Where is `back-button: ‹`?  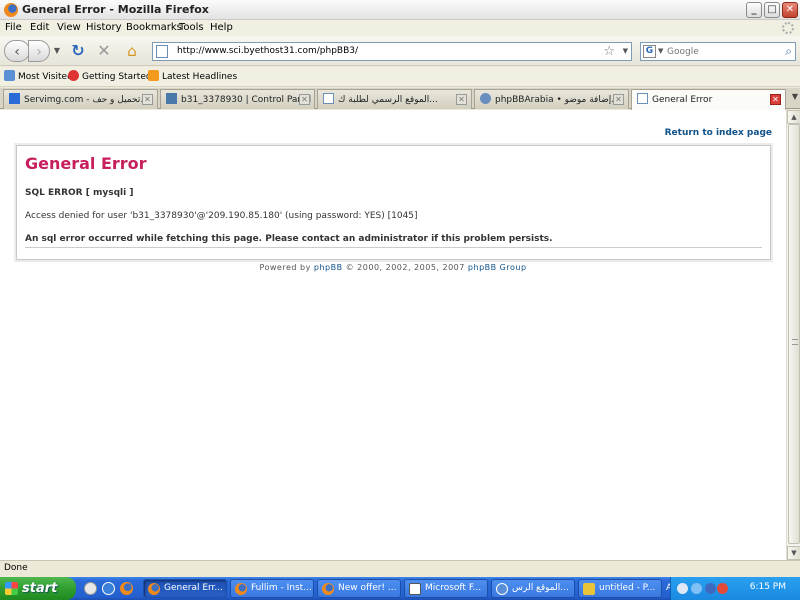
back-button: ‹ is located at coordinates (17, 51).